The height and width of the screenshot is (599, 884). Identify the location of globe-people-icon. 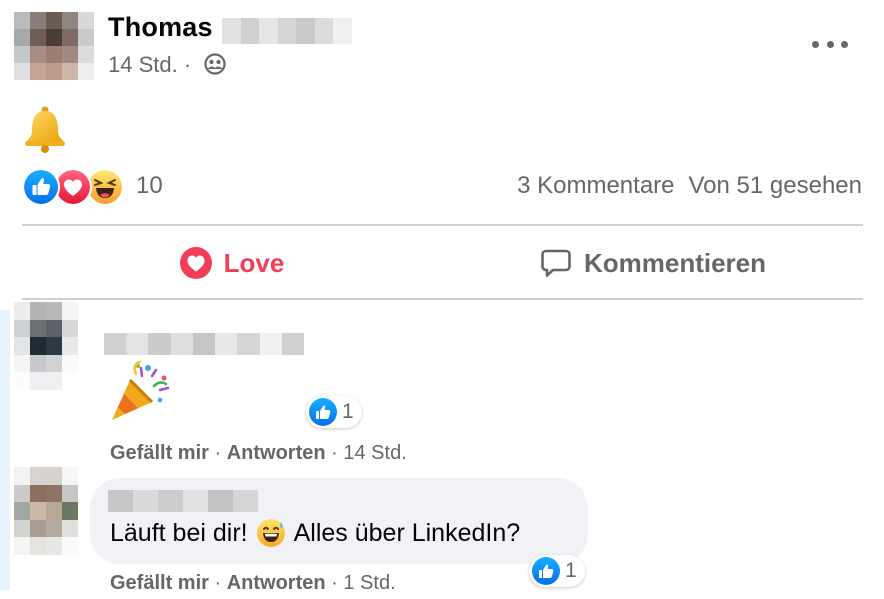
(215, 64).